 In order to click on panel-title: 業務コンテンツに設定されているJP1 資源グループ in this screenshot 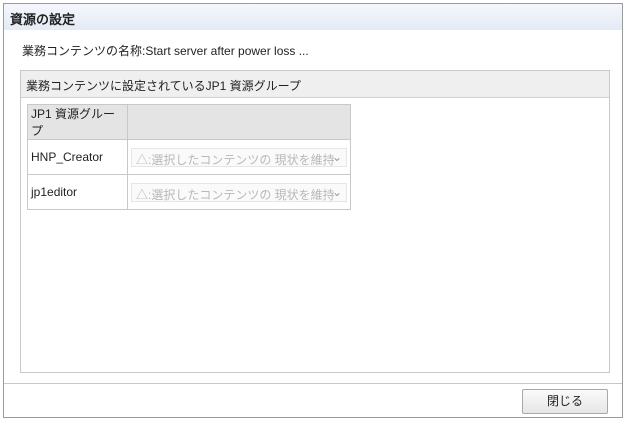, I will do `click(315, 84)`.